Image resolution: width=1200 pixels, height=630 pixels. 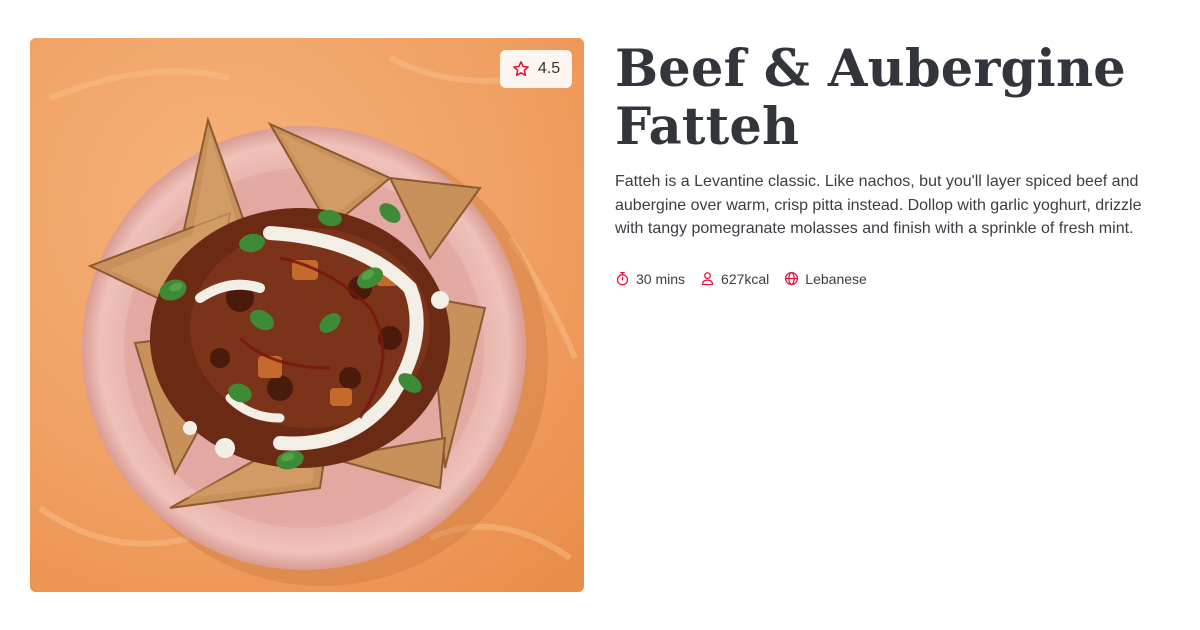 I want to click on globe-icon, so click(x=791, y=278).